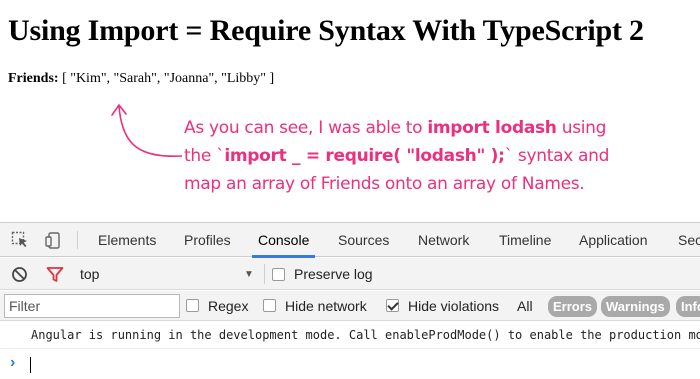  What do you see at coordinates (192, 305) in the screenshot?
I see `regex-checkbox` at bounding box center [192, 305].